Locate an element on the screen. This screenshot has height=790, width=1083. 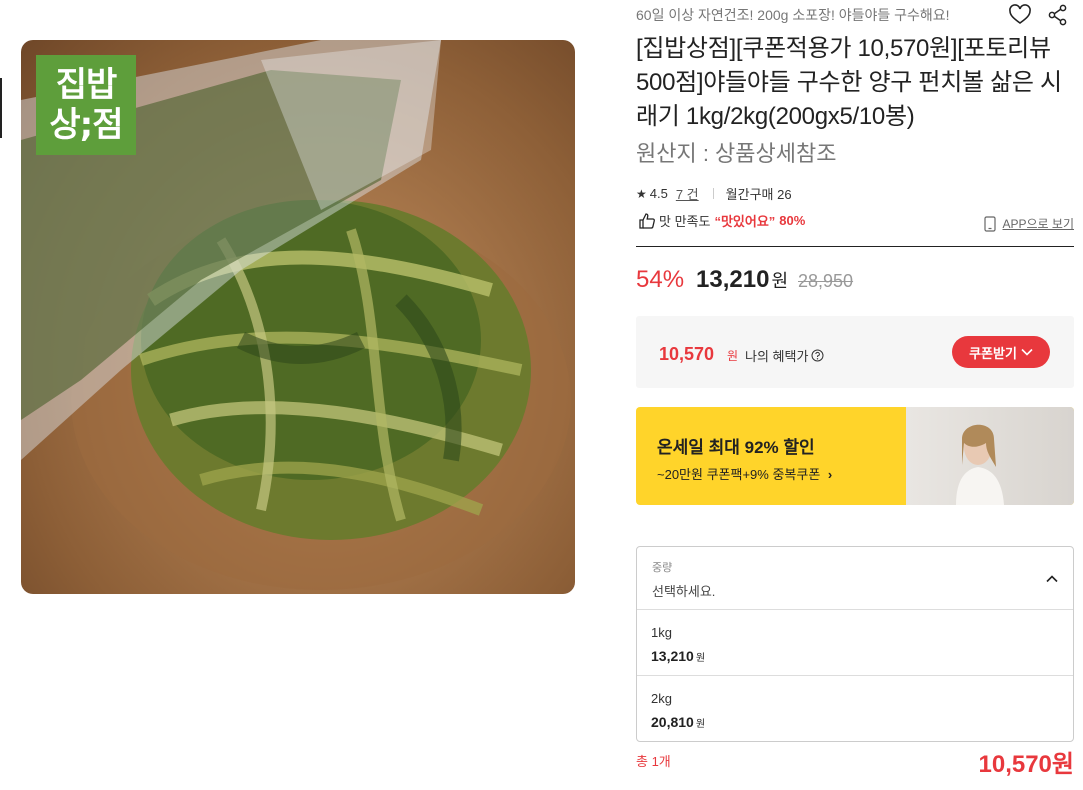
total-quantity: 총 1개 is located at coordinates (653, 761).